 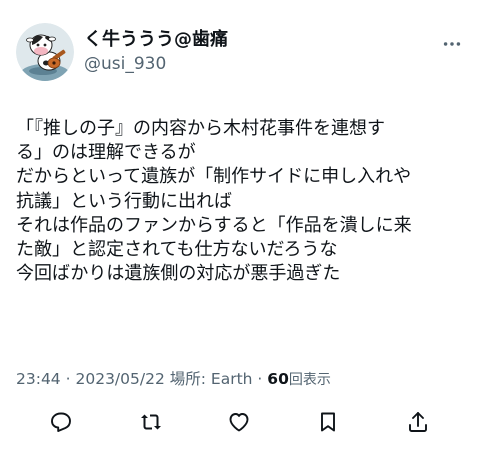 I want to click on tweet-line: だからといって遺族が「制作サイドに申し入れや, so click(x=214, y=177).